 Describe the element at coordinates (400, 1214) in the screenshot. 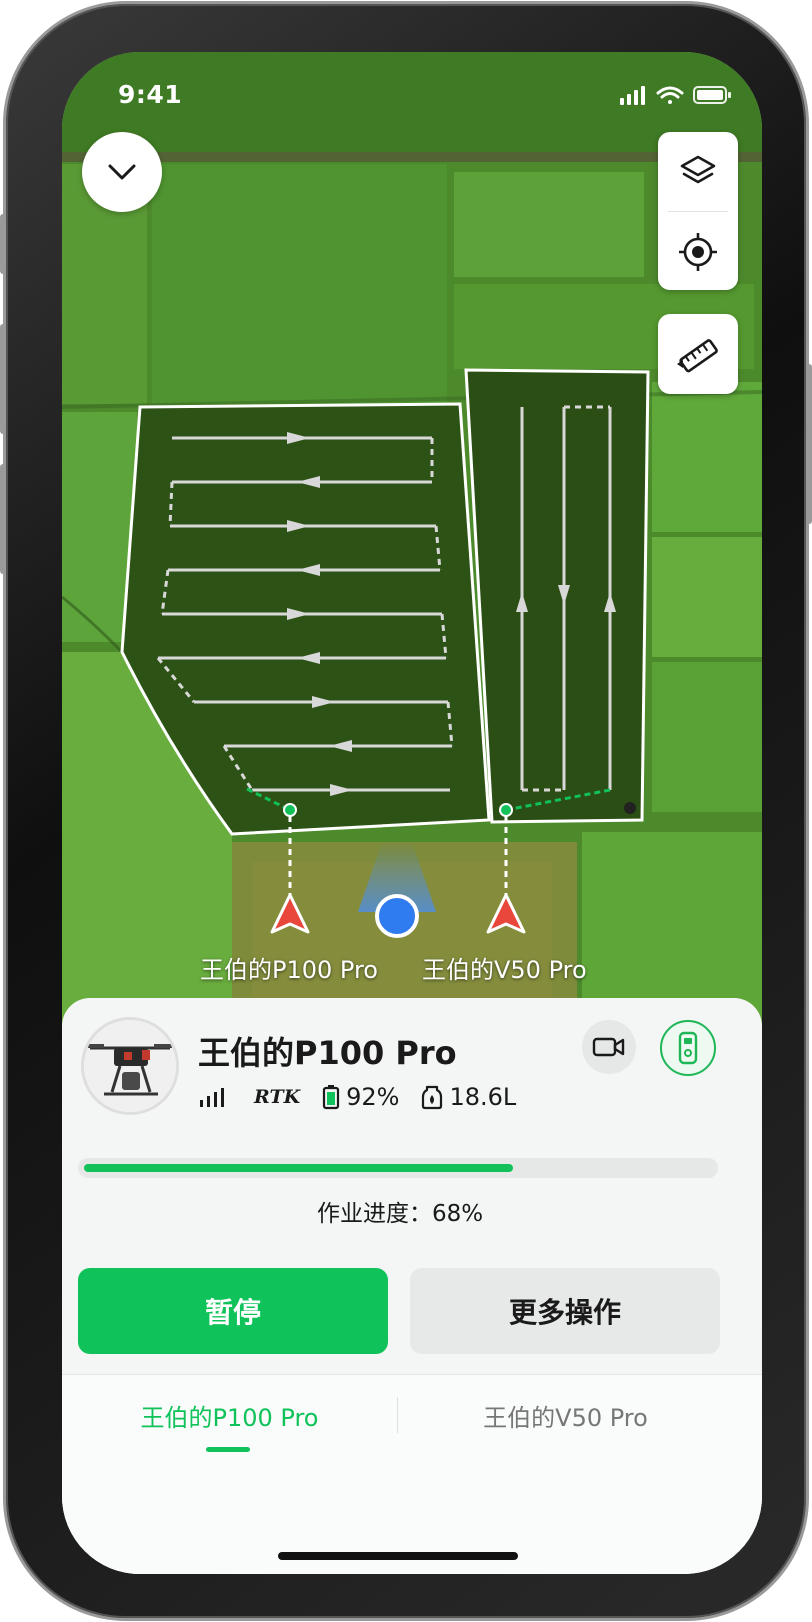

I see `progress-label: 作业进度：68%` at that location.